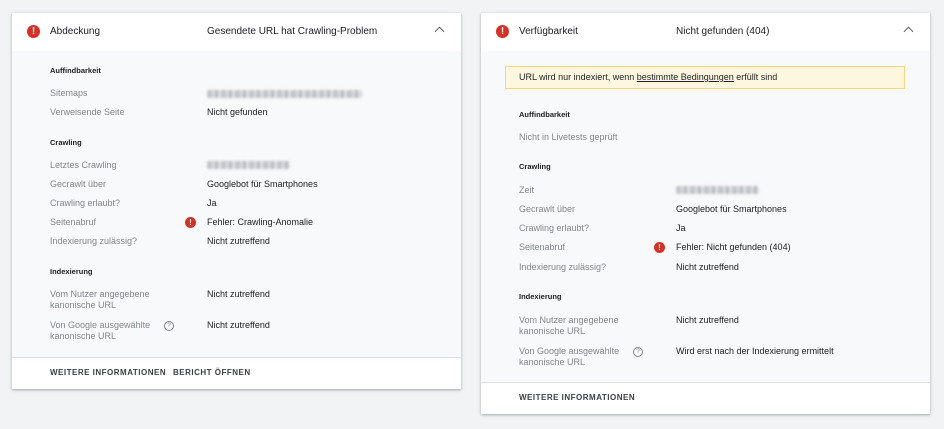  What do you see at coordinates (75, 31) in the screenshot?
I see `coverage-title: Abdeckung` at bounding box center [75, 31].